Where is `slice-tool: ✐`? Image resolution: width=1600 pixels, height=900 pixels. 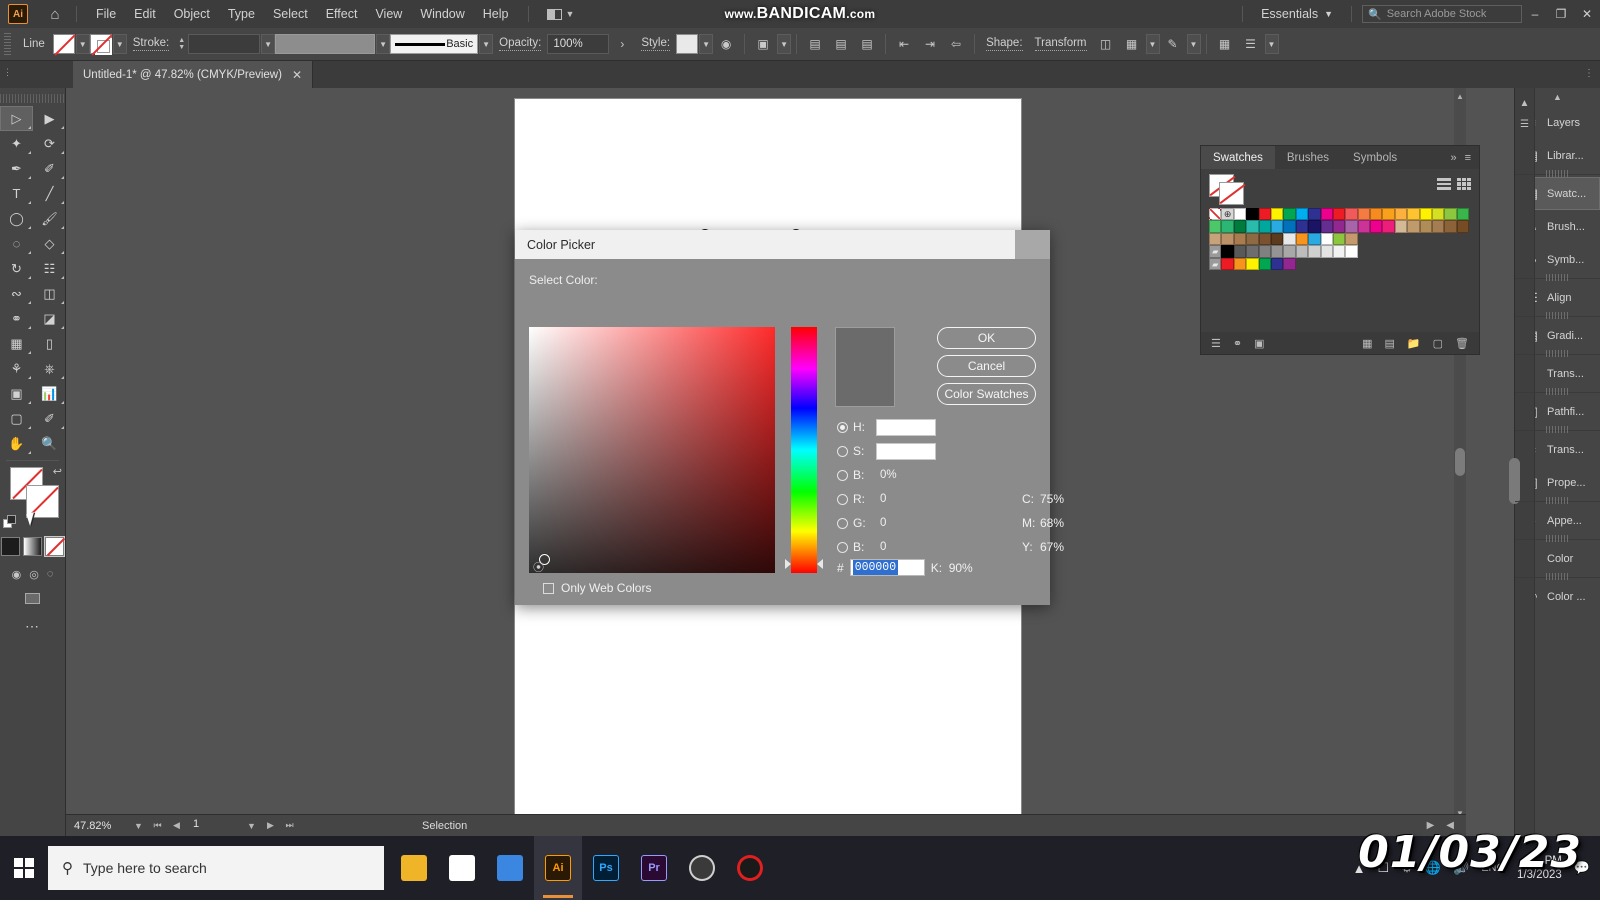 slice-tool: ✐ is located at coordinates (49, 418).